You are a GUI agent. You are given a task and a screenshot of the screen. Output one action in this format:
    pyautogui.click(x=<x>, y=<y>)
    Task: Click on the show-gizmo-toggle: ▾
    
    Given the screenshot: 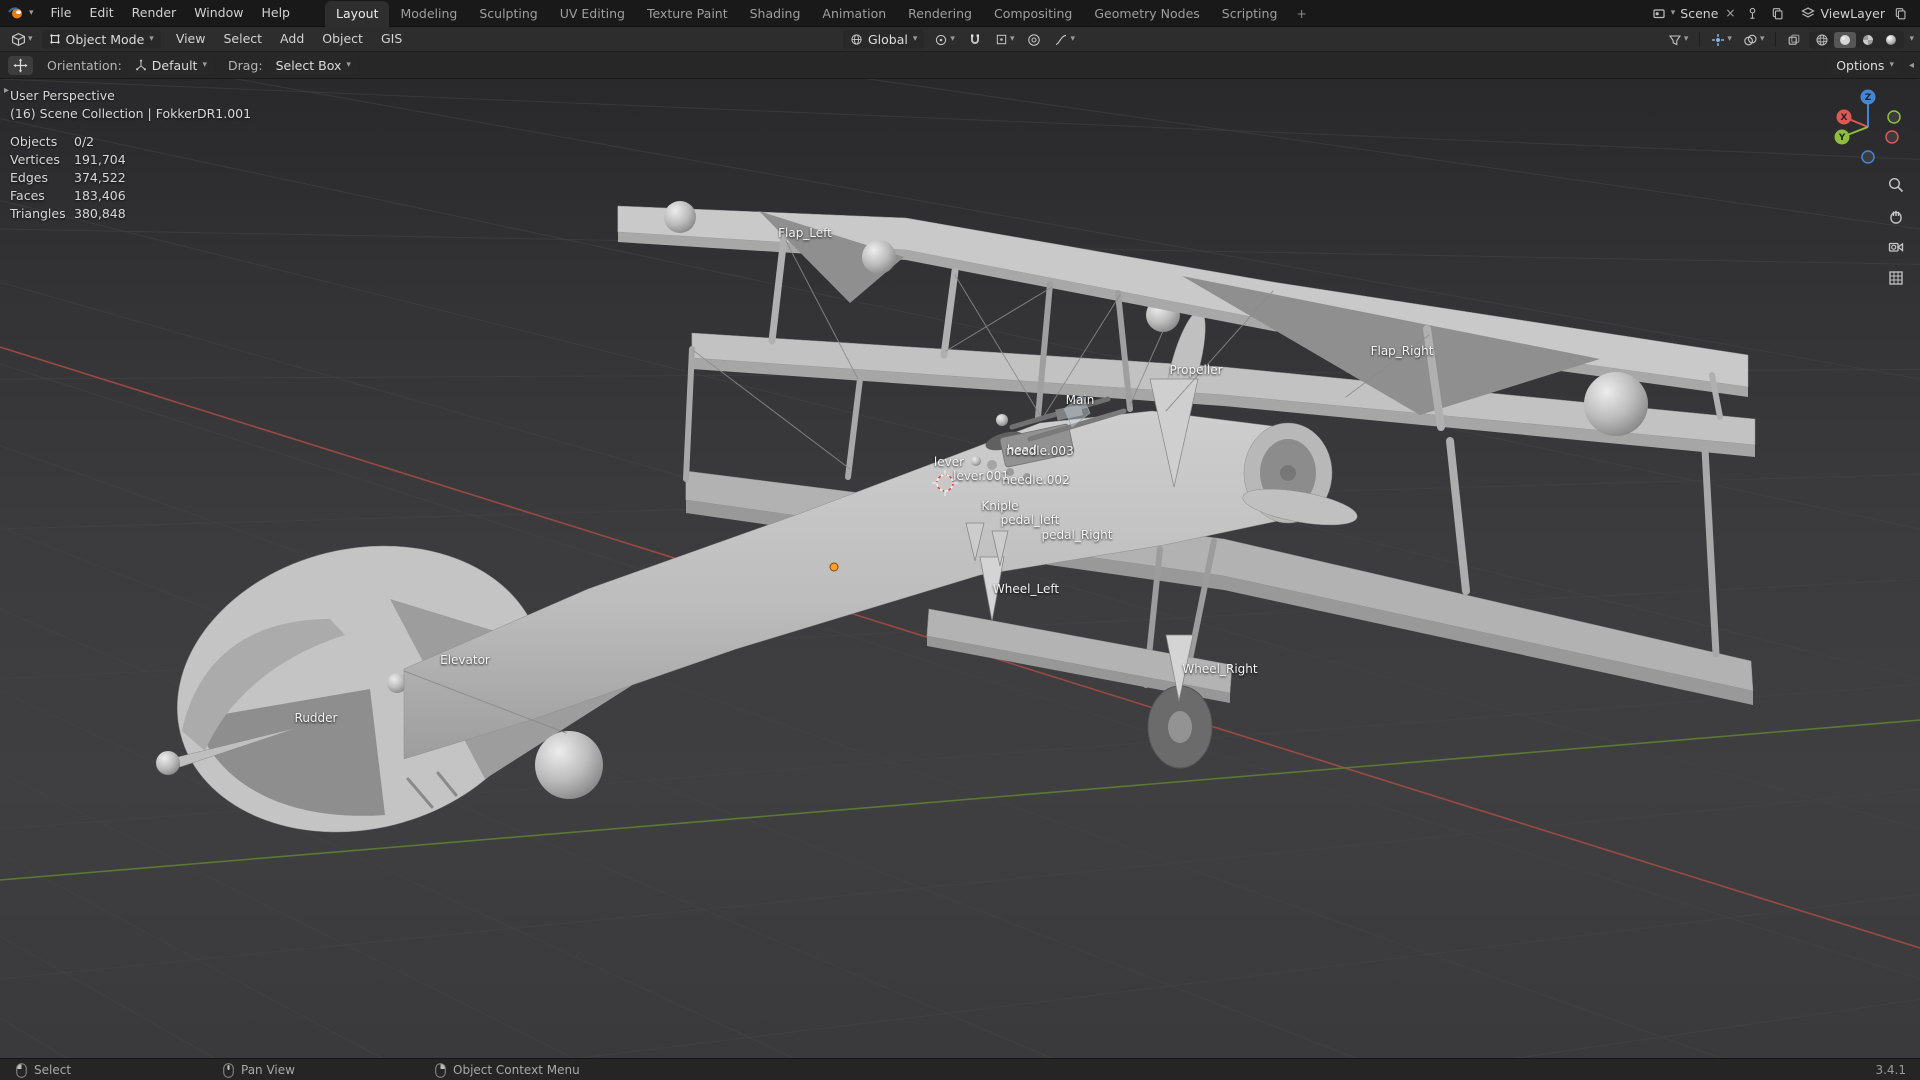 What is the action you would take?
    pyautogui.click(x=1721, y=40)
    